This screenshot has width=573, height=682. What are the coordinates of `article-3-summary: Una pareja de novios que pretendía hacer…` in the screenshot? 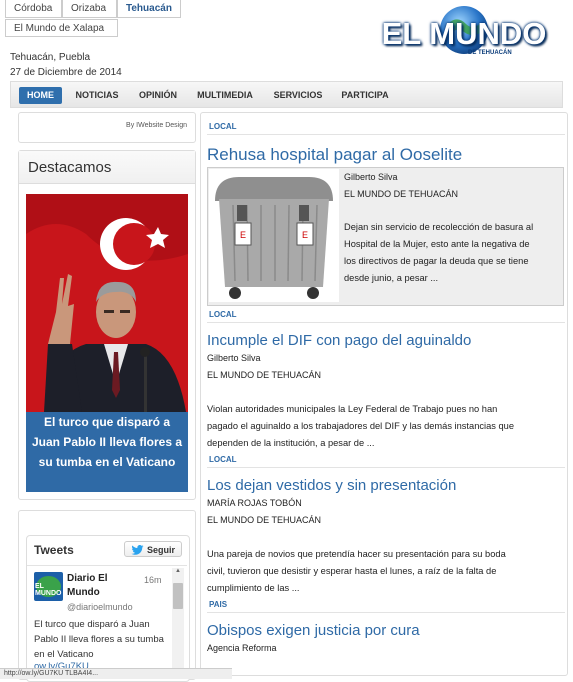 It's located at (356, 571).